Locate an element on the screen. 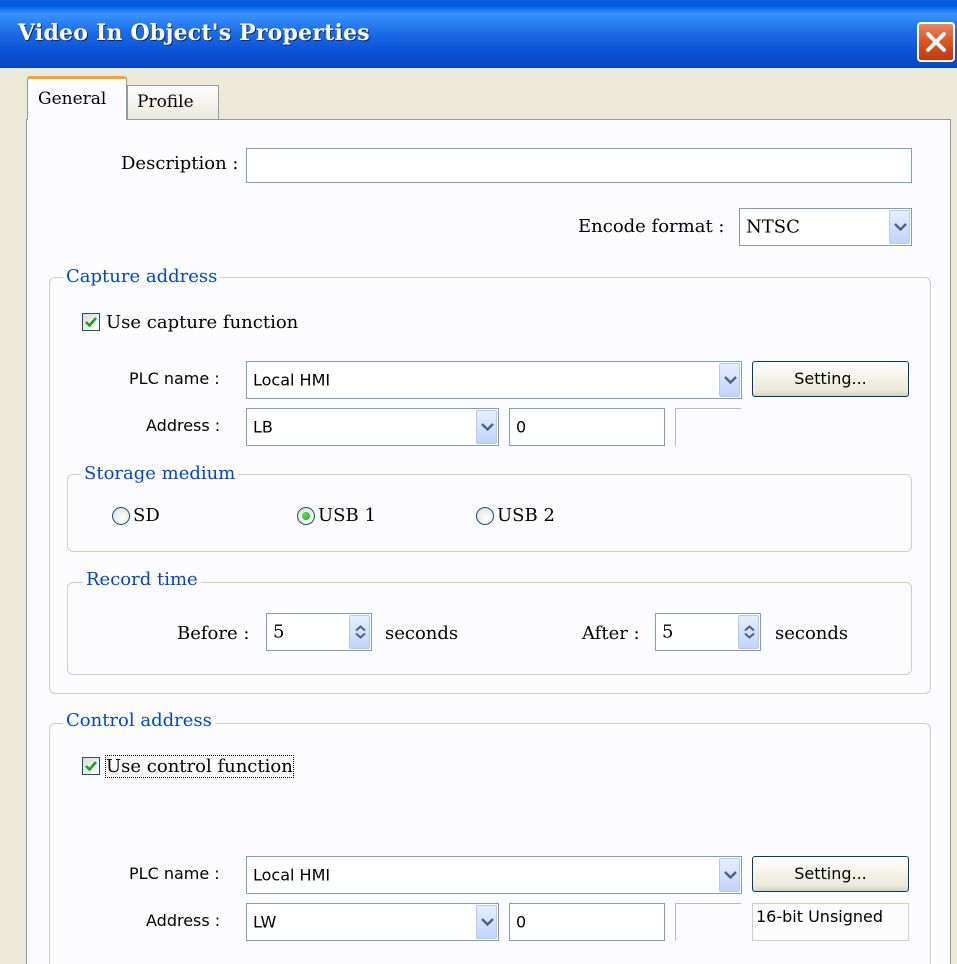 The width and height of the screenshot is (957, 964). capture-address-extra-box is located at coordinates (708, 427).